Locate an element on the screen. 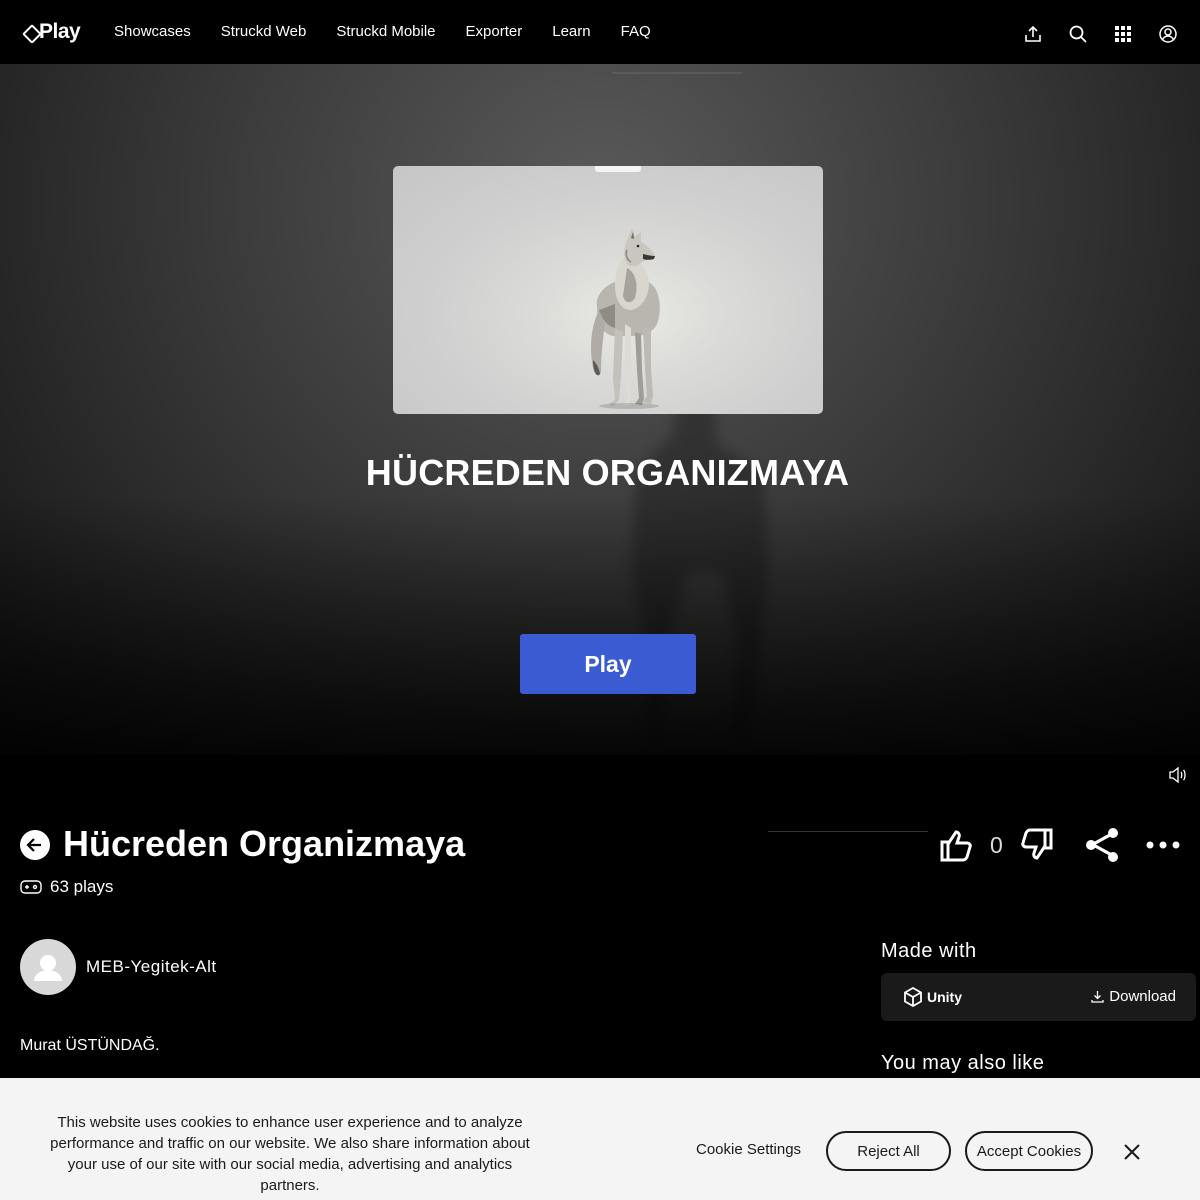 Image resolution: width=1200 pixels, height=1200 pixels. hero-divider is located at coordinates (677, 73).